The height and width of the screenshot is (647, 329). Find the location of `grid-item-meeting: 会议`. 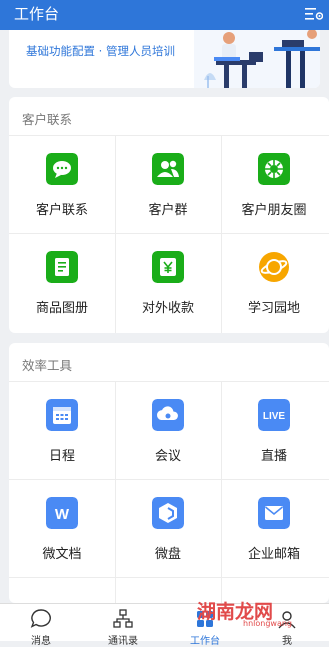

grid-item-meeting: 会议 is located at coordinates (168, 430).